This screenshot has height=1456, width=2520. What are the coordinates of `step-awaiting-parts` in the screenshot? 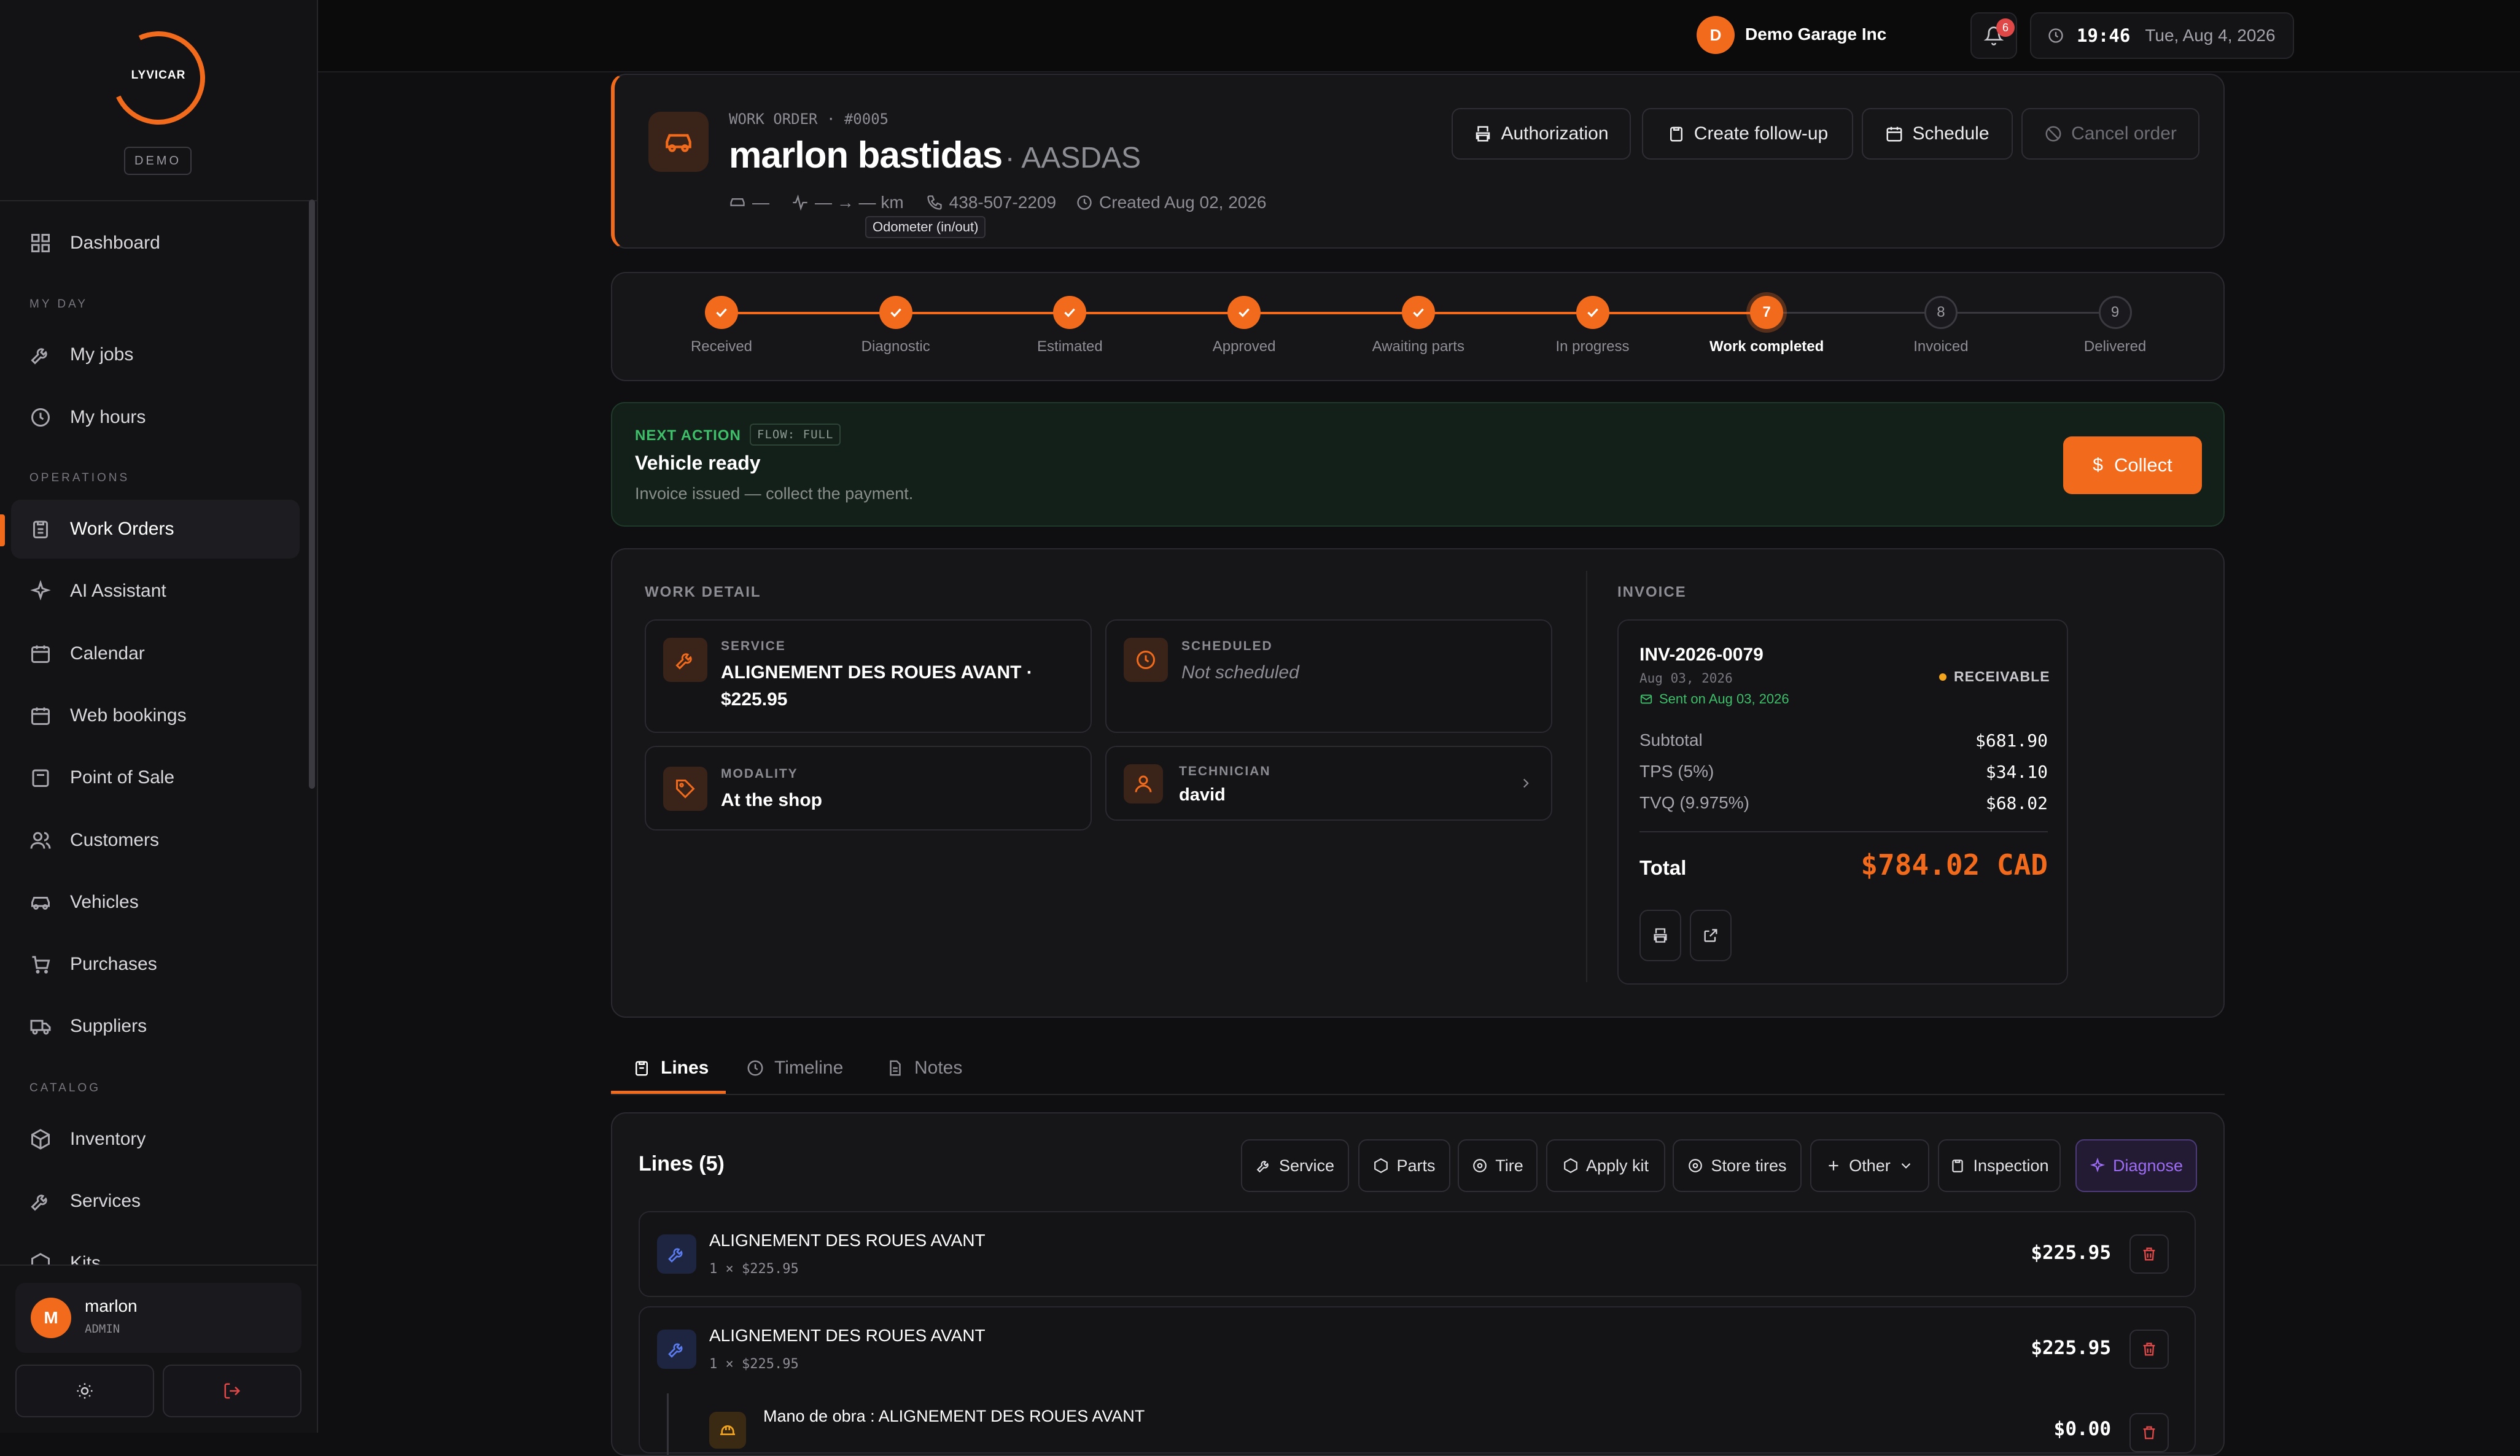 It's located at (1418, 312).